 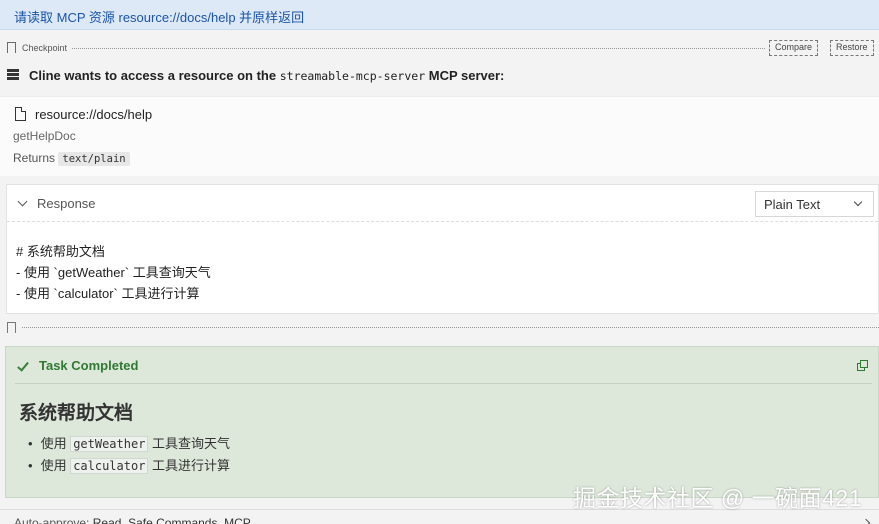 What do you see at coordinates (862, 365) in the screenshot?
I see `copy-icon` at bounding box center [862, 365].